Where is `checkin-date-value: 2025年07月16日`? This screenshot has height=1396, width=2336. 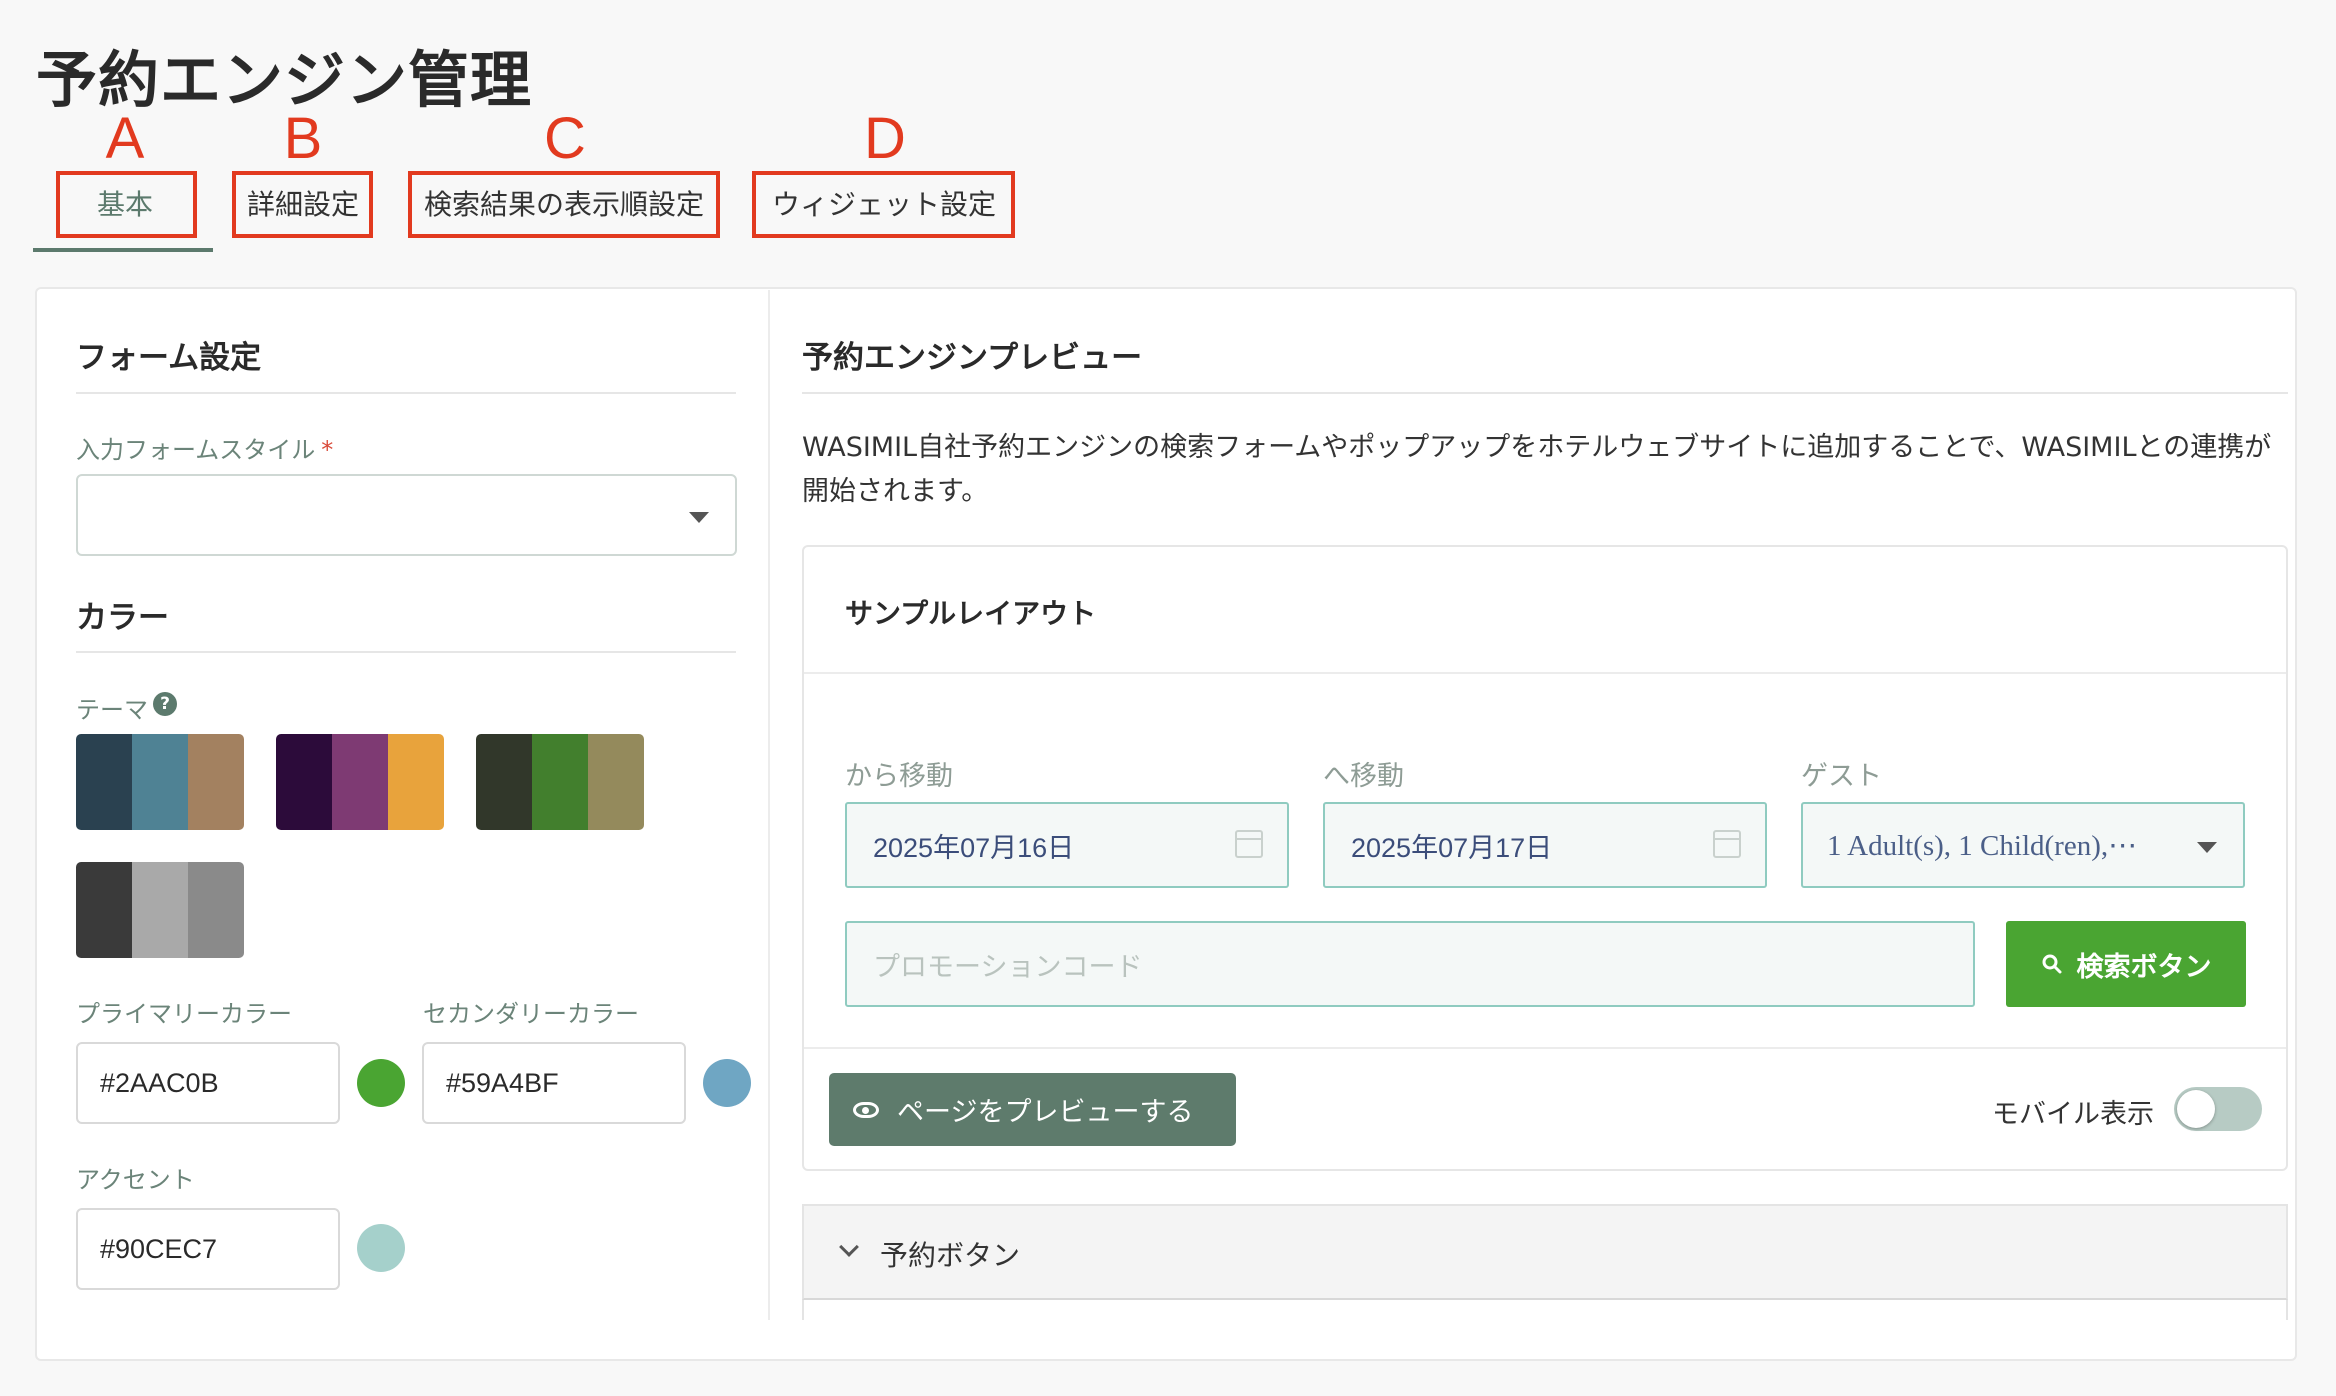 checkin-date-value: 2025年07月16日 is located at coordinates (974, 847).